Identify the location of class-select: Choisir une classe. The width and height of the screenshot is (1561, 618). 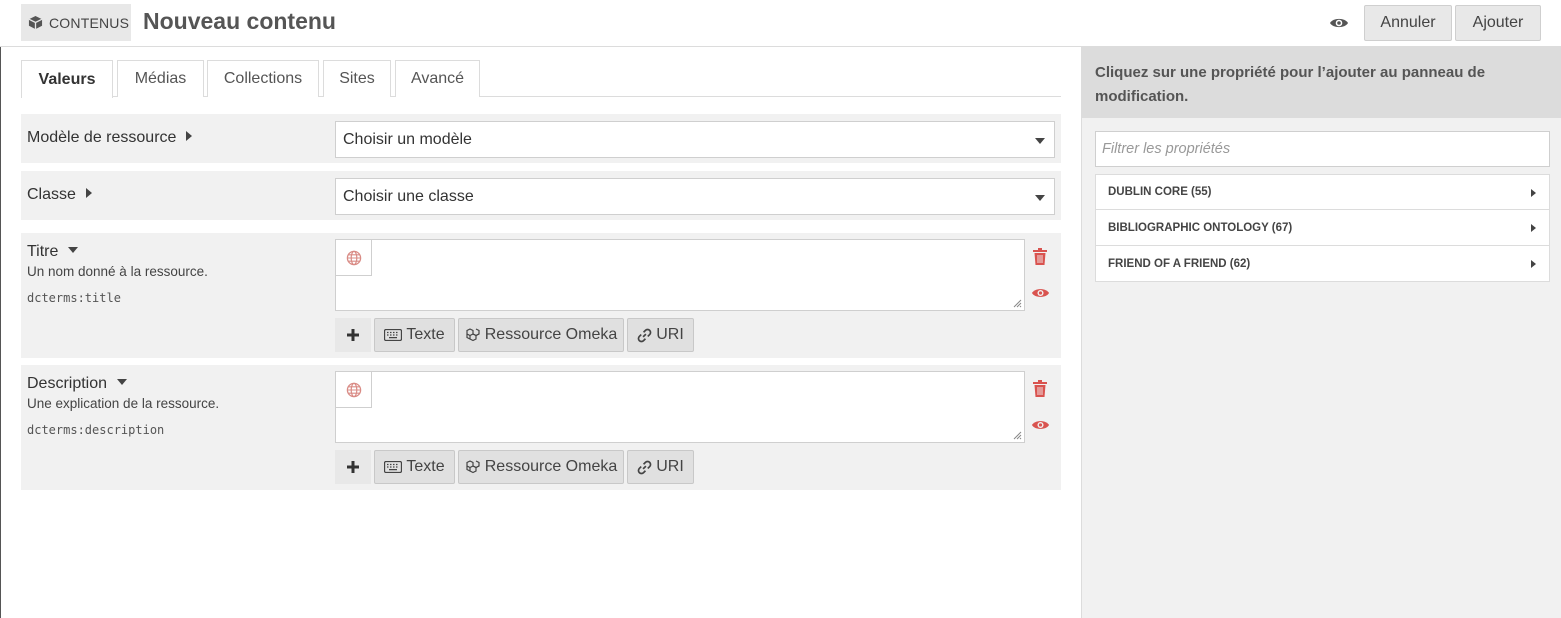
(695, 196).